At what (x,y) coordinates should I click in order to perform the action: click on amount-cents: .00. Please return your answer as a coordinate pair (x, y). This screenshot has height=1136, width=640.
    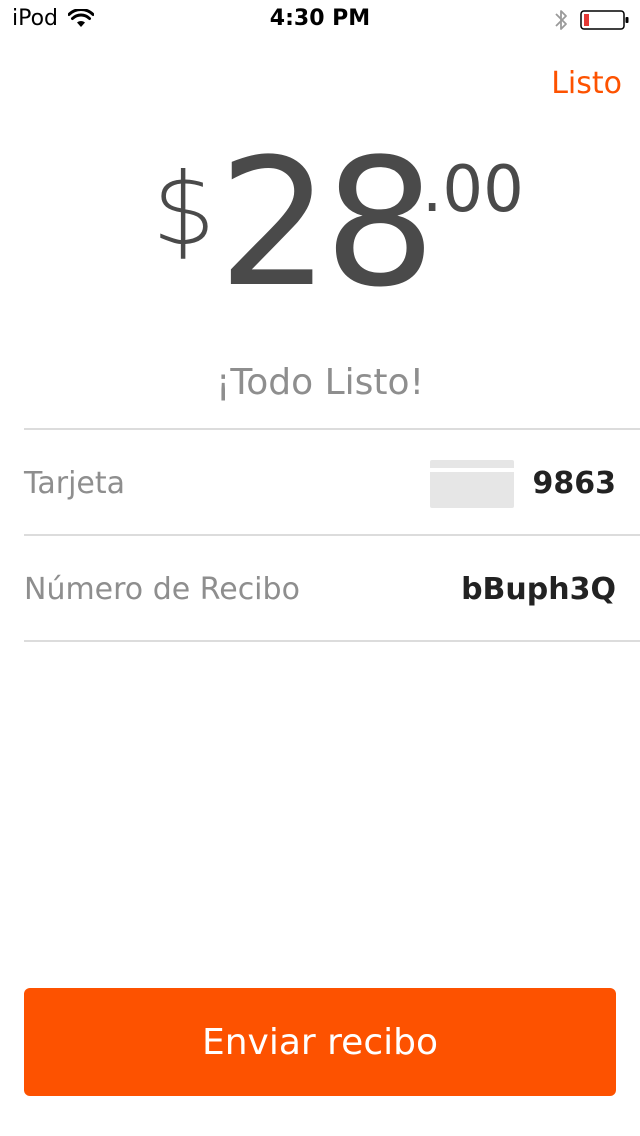
    Looking at the image, I should click on (473, 190).